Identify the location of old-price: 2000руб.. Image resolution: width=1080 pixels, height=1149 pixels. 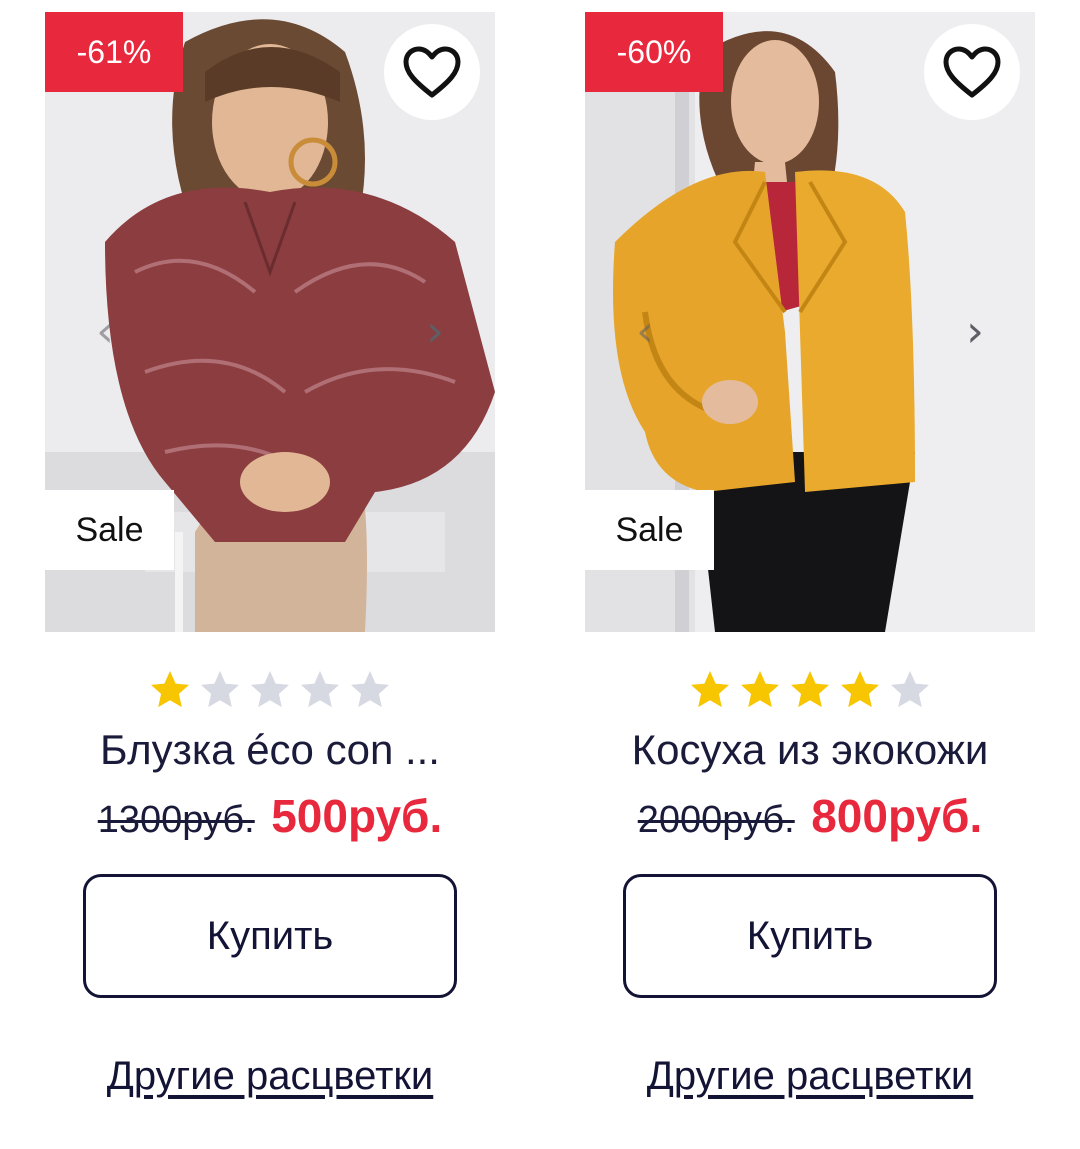
(716, 820).